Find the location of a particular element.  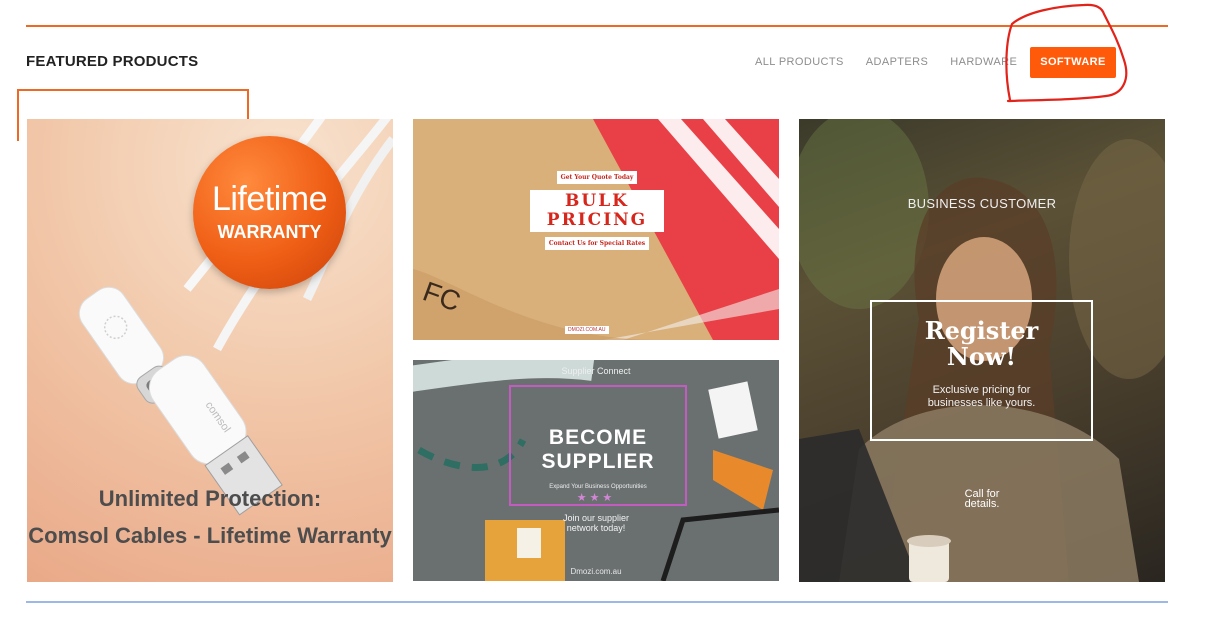

badge-warranty-text: WARRANTY is located at coordinates (269, 232).